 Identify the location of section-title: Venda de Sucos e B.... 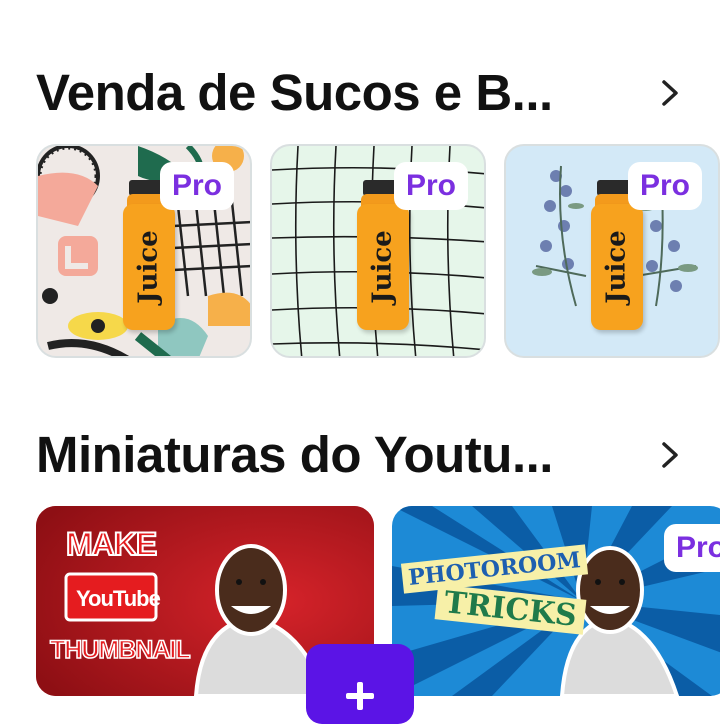
(294, 92).